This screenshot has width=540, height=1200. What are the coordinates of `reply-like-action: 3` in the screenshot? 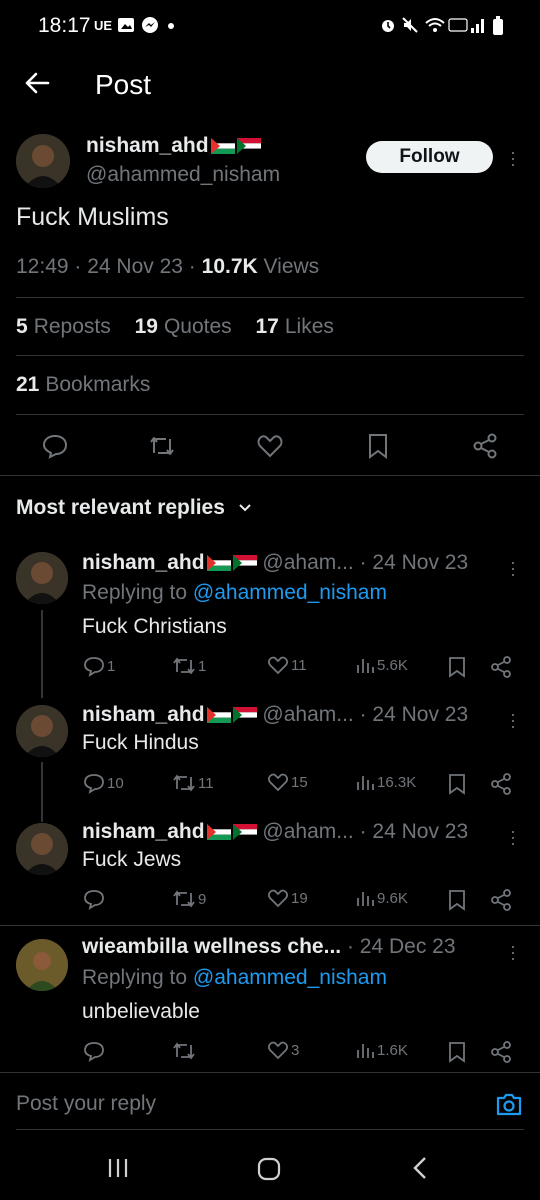 It's located at (283, 1050).